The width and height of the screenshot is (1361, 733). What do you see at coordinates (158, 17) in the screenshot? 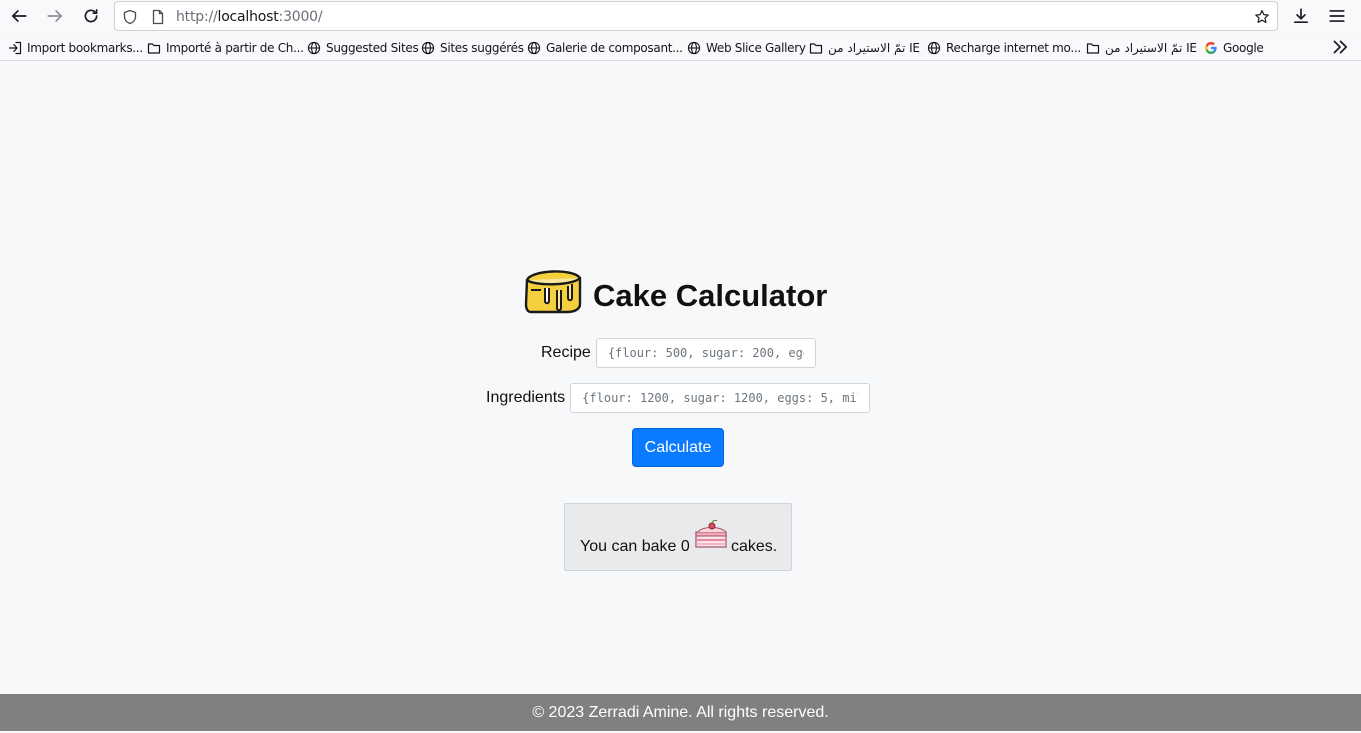
I see `page-icon` at bounding box center [158, 17].